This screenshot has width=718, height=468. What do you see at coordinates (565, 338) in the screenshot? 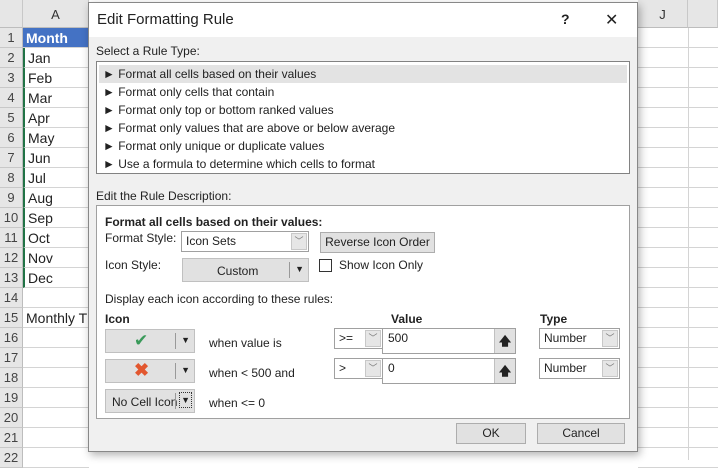
I see `type-value: Number` at bounding box center [565, 338].